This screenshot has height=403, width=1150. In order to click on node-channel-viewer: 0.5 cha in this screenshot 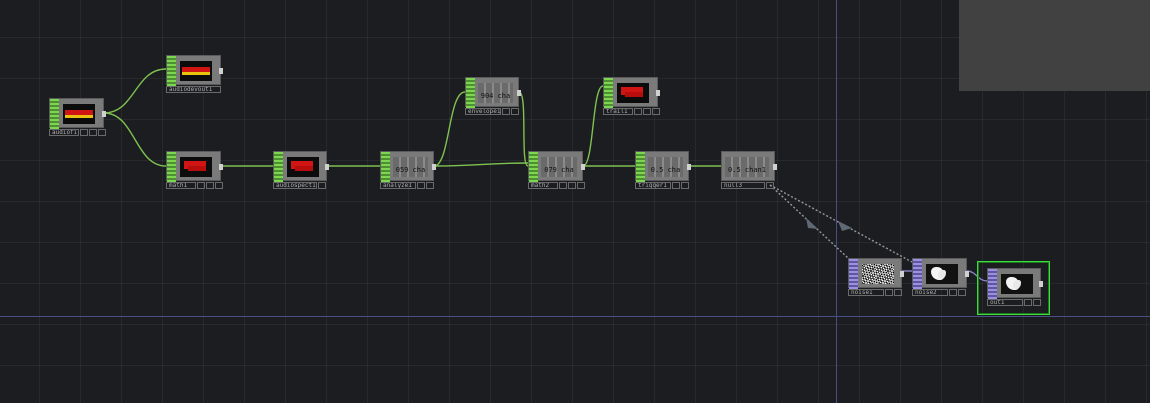, I will do `click(665, 167)`.